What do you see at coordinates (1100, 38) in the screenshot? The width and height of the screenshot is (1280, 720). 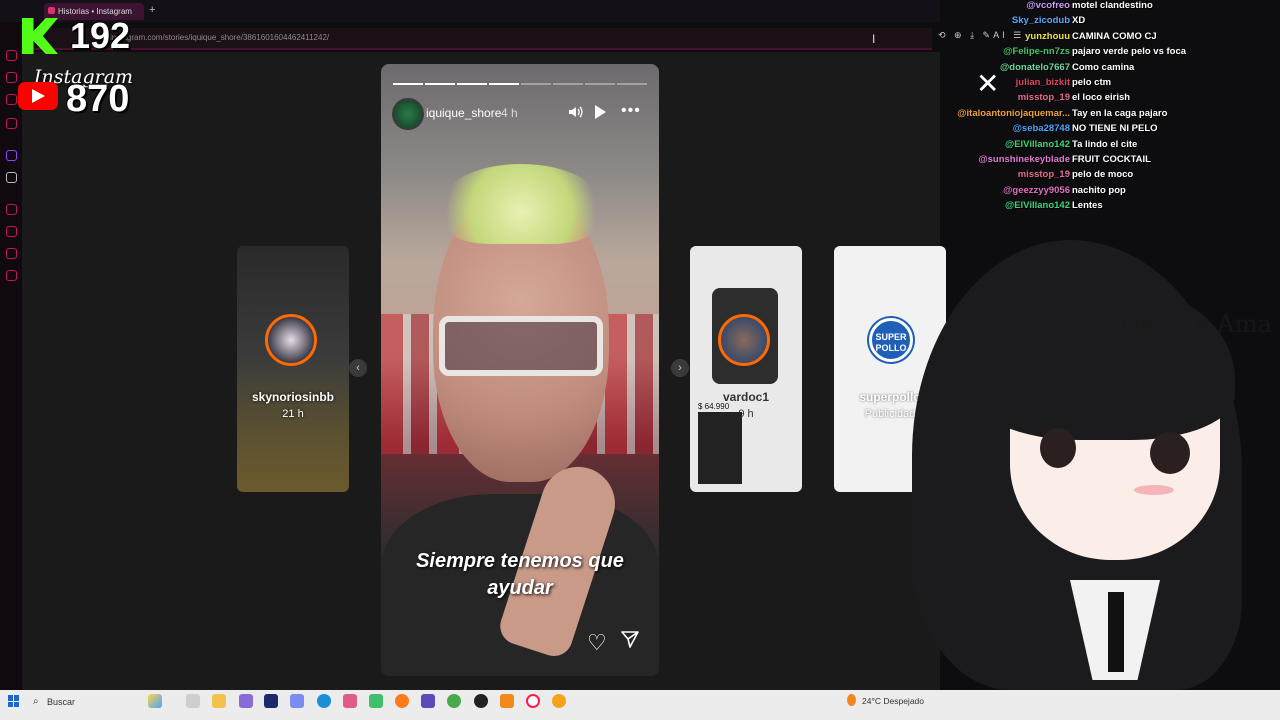 I see `chat-message: yunzhouu CAMINA COMO CJ` at bounding box center [1100, 38].